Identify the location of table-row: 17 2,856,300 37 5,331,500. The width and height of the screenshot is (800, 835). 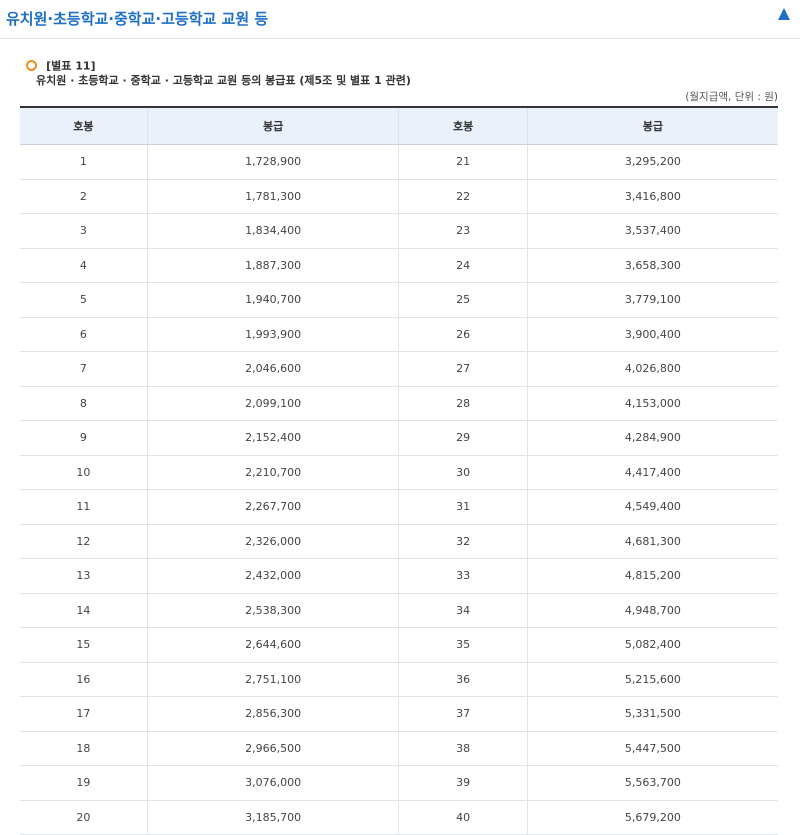
(399, 714).